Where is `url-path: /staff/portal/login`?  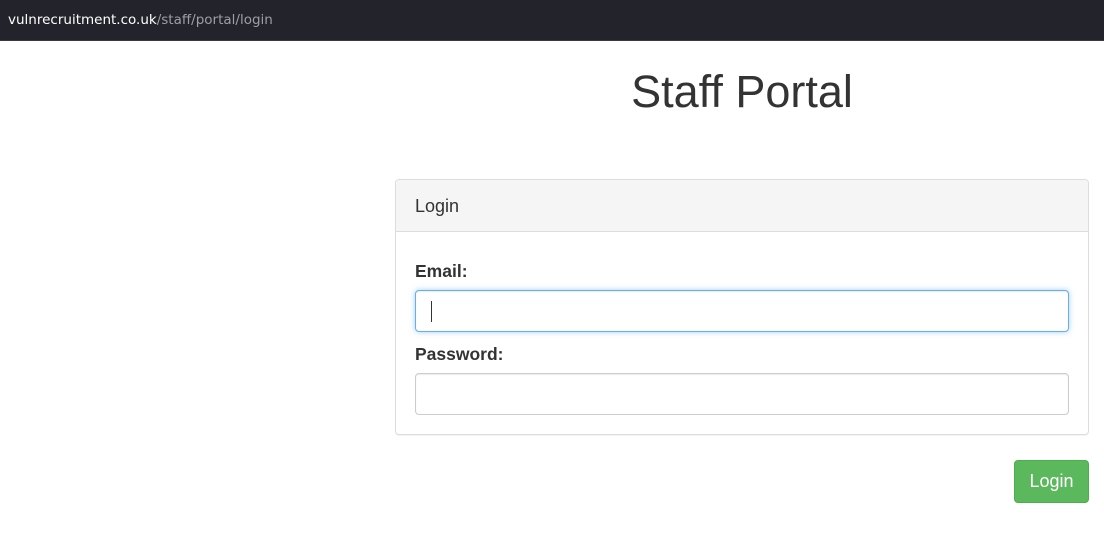
url-path: /staff/portal/login is located at coordinates (214, 20).